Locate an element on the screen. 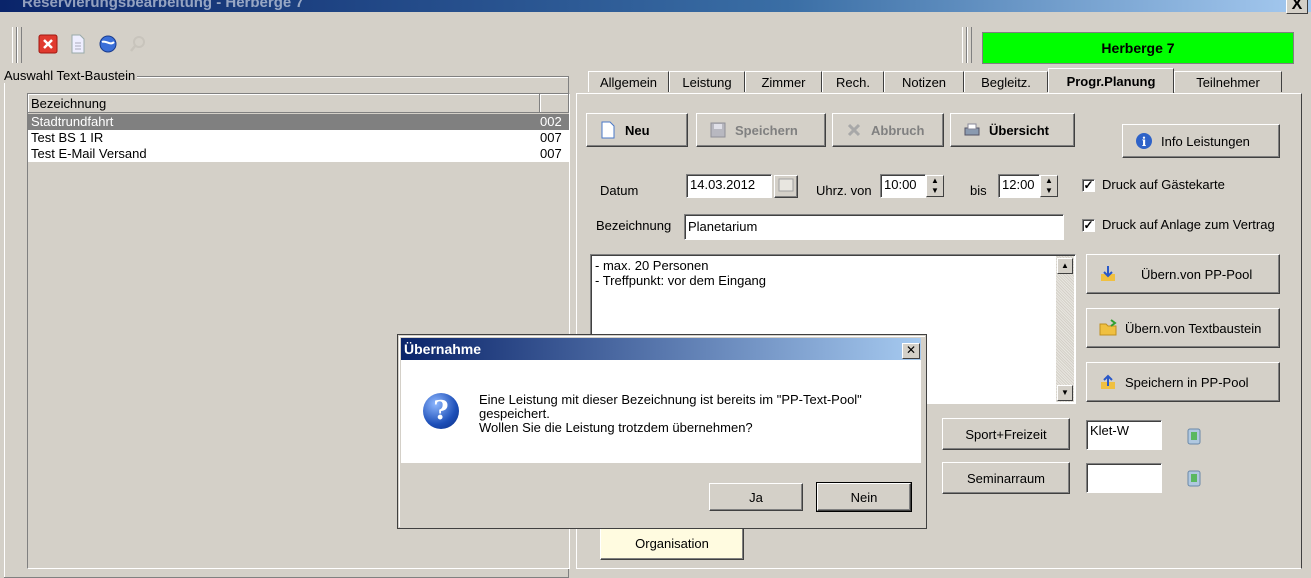 The width and height of the screenshot is (1311, 578). print-contract-label: Druck auf Anlage zum Vertrag is located at coordinates (1188, 224).